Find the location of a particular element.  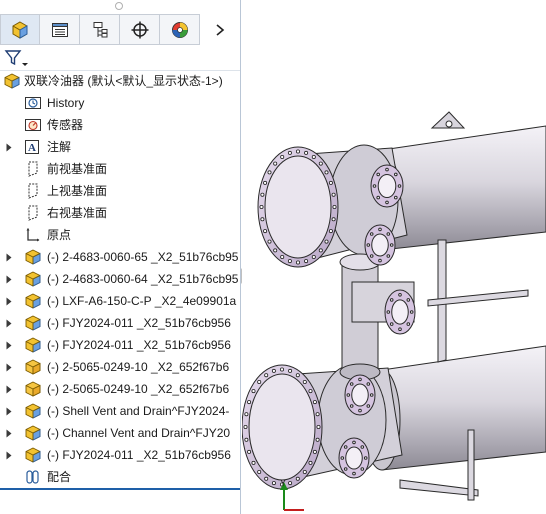

tab-scroll-right-button is located at coordinates (220, 29).